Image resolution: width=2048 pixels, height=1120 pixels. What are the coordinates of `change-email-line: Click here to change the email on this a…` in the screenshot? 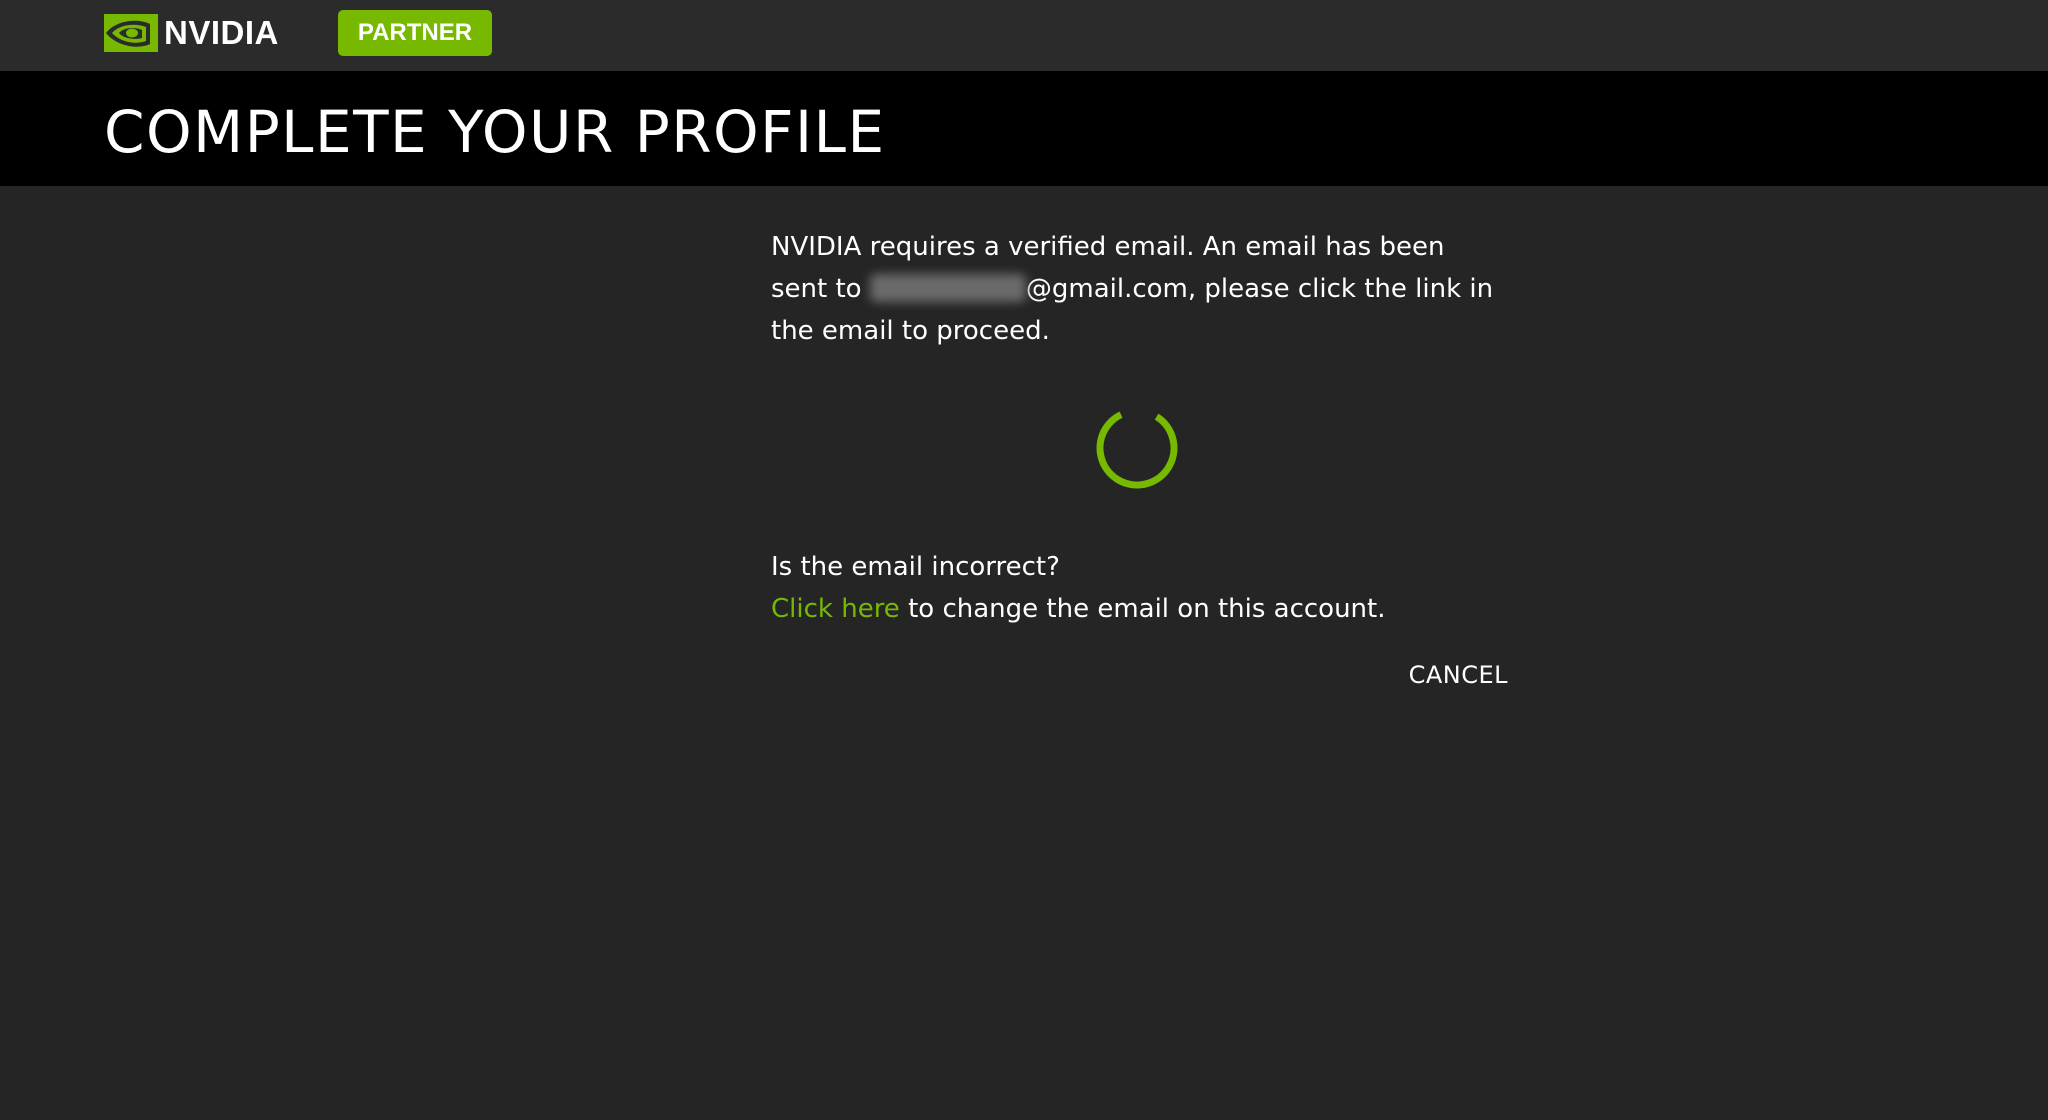 It's located at (1138, 609).